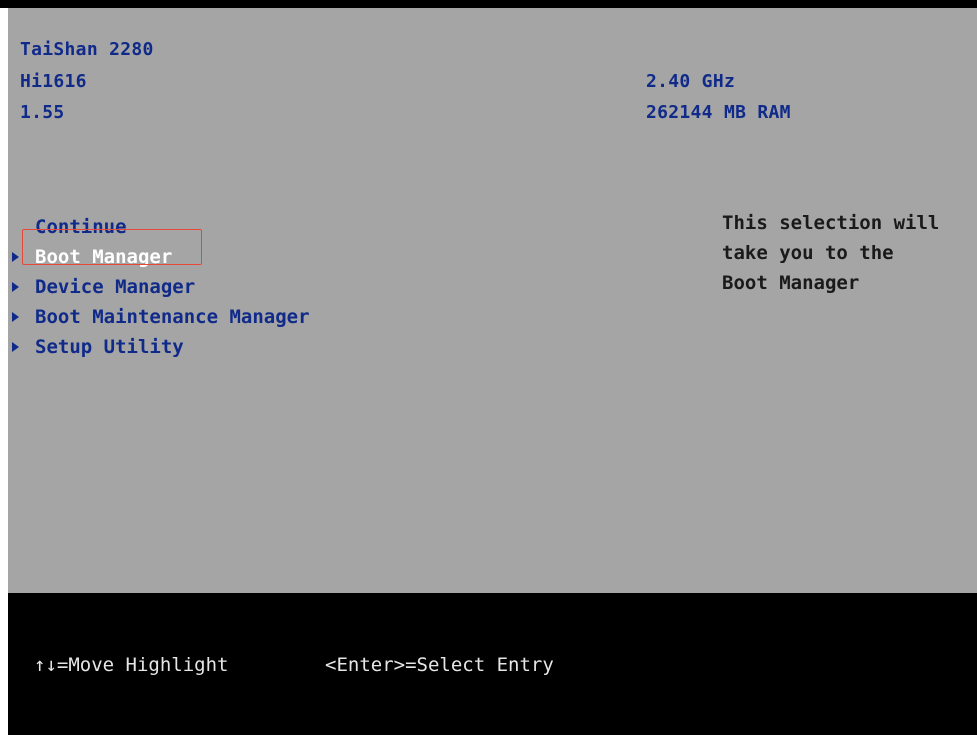  I want to click on footer-hint-select: <Enter>=Select Entry, so click(439, 665).